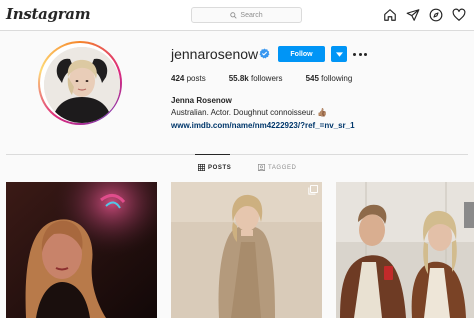  I want to click on posts-count-value: 424, so click(178, 78).